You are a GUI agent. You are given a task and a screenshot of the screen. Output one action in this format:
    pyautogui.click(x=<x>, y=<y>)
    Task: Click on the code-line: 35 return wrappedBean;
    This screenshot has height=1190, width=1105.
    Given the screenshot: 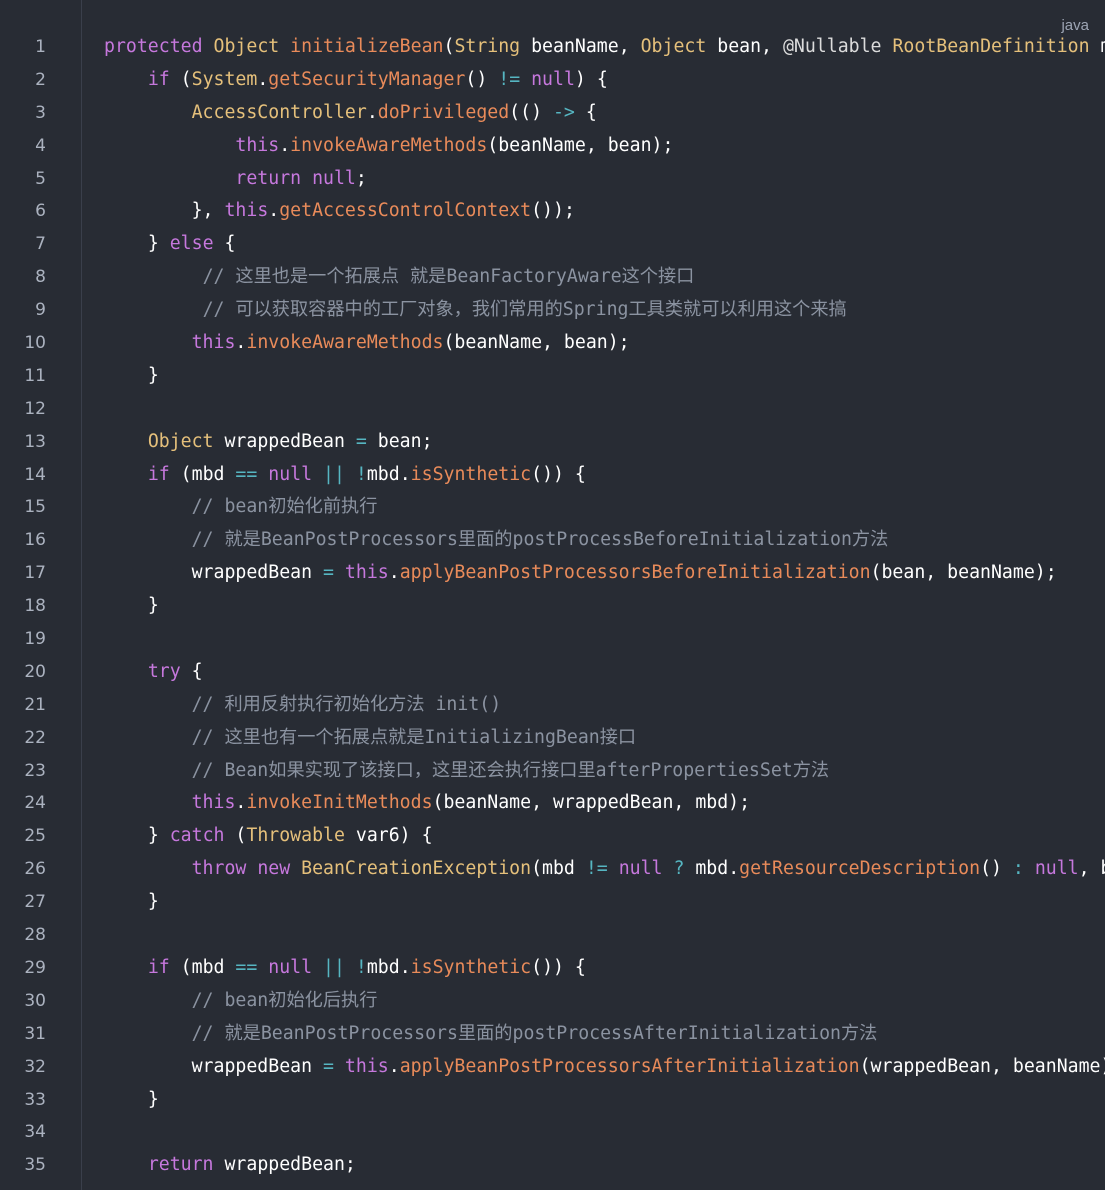 What is the action you would take?
    pyautogui.click(x=552, y=1165)
    